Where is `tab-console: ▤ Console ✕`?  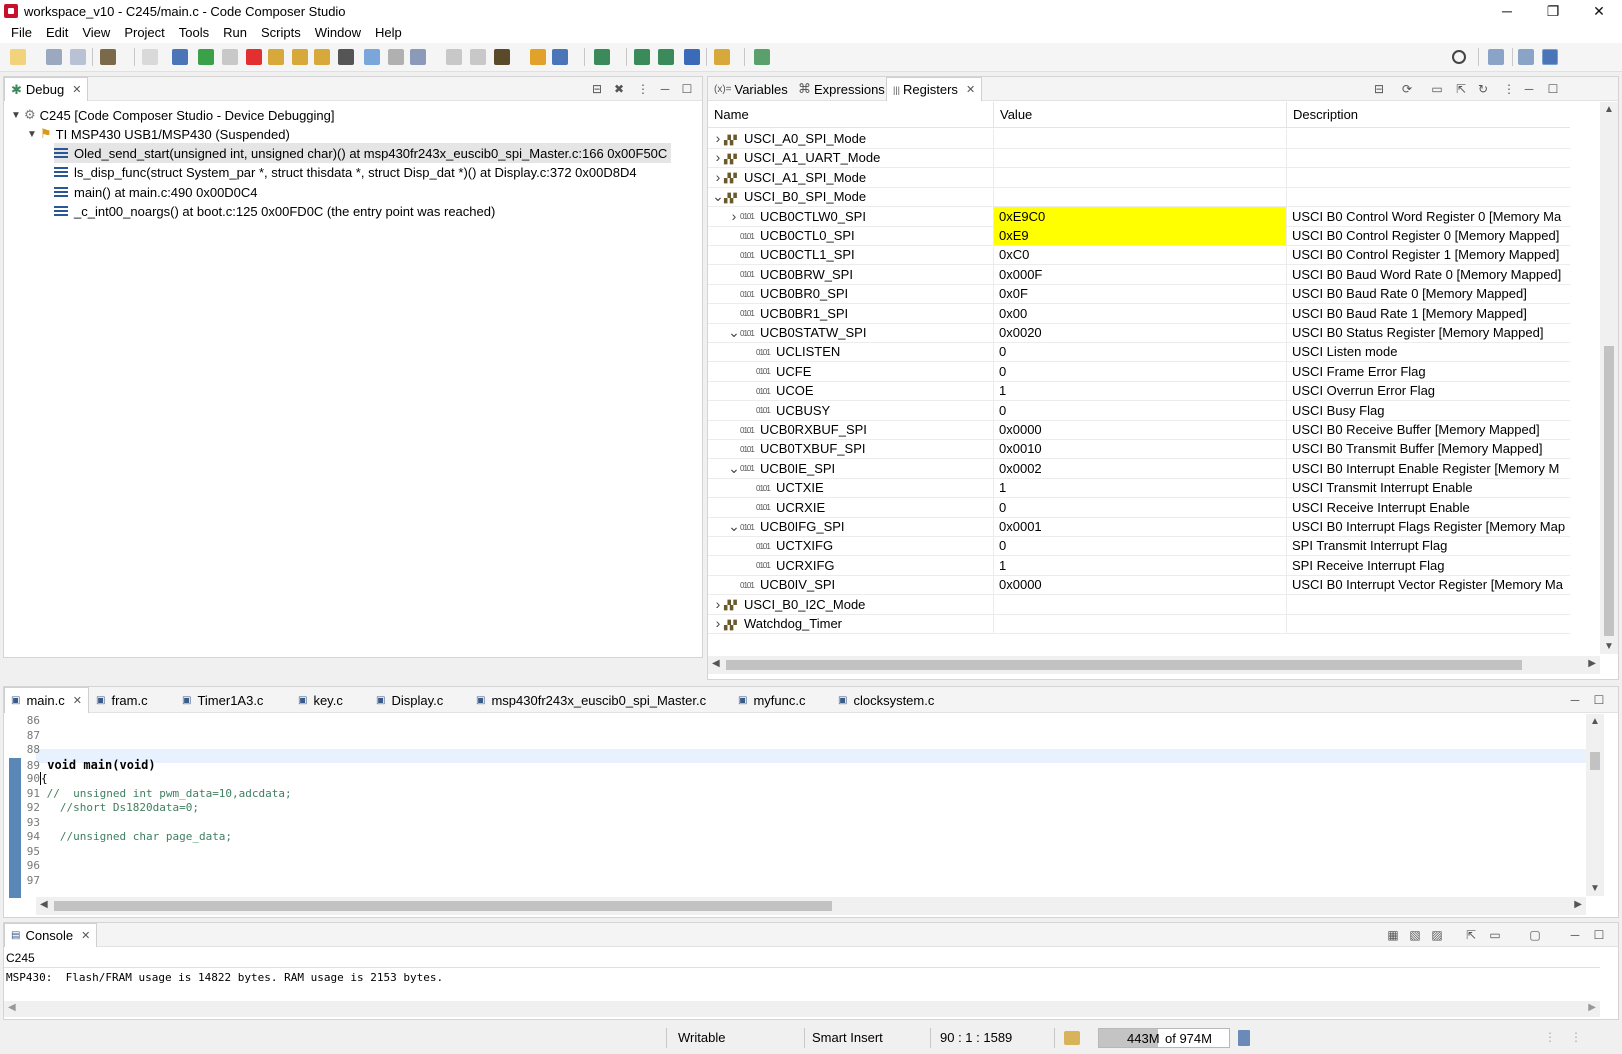
tab-console: ▤ Console ✕ is located at coordinates (51, 935).